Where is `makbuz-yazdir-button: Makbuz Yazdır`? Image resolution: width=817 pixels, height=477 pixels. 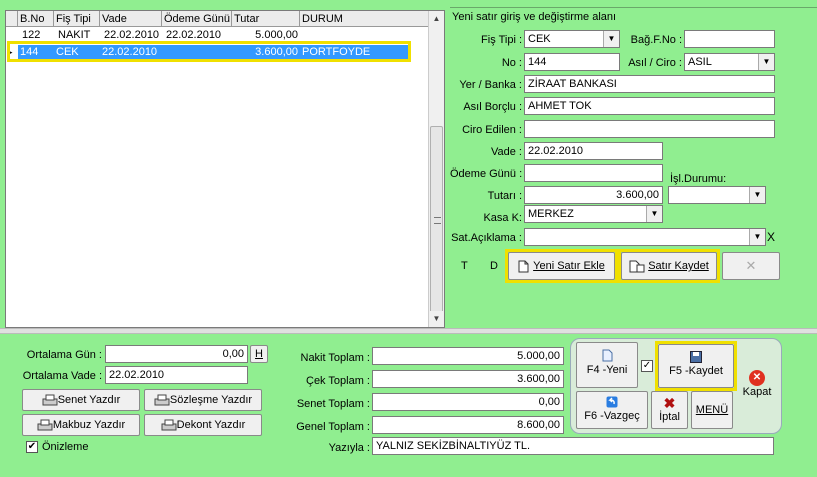
makbuz-yazdir-button: Makbuz Yazdır is located at coordinates (81, 425).